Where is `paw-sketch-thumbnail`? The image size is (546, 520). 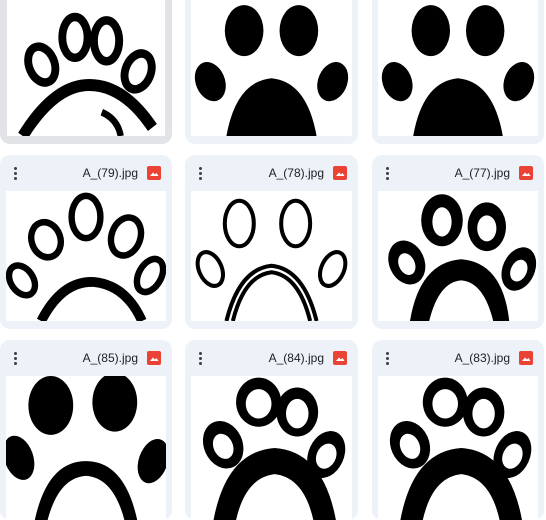
paw-sketch-thumbnail is located at coordinates (271, 259).